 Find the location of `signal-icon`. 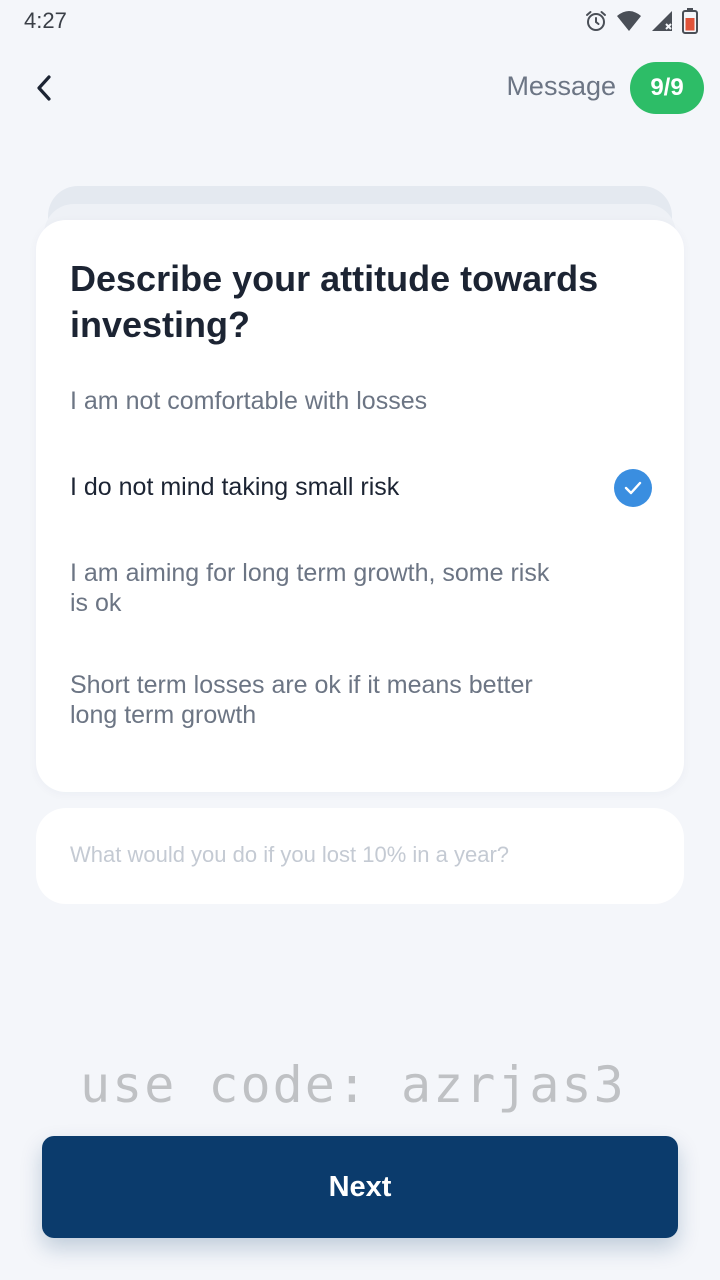

signal-icon is located at coordinates (662, 21).